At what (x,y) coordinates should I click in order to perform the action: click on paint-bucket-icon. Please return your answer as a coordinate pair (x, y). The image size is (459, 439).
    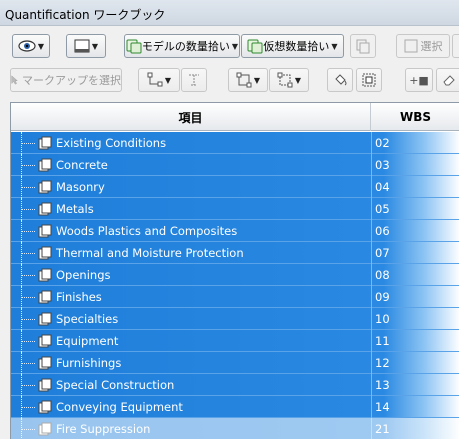
    Looking at the image, I should click on (341, 80).